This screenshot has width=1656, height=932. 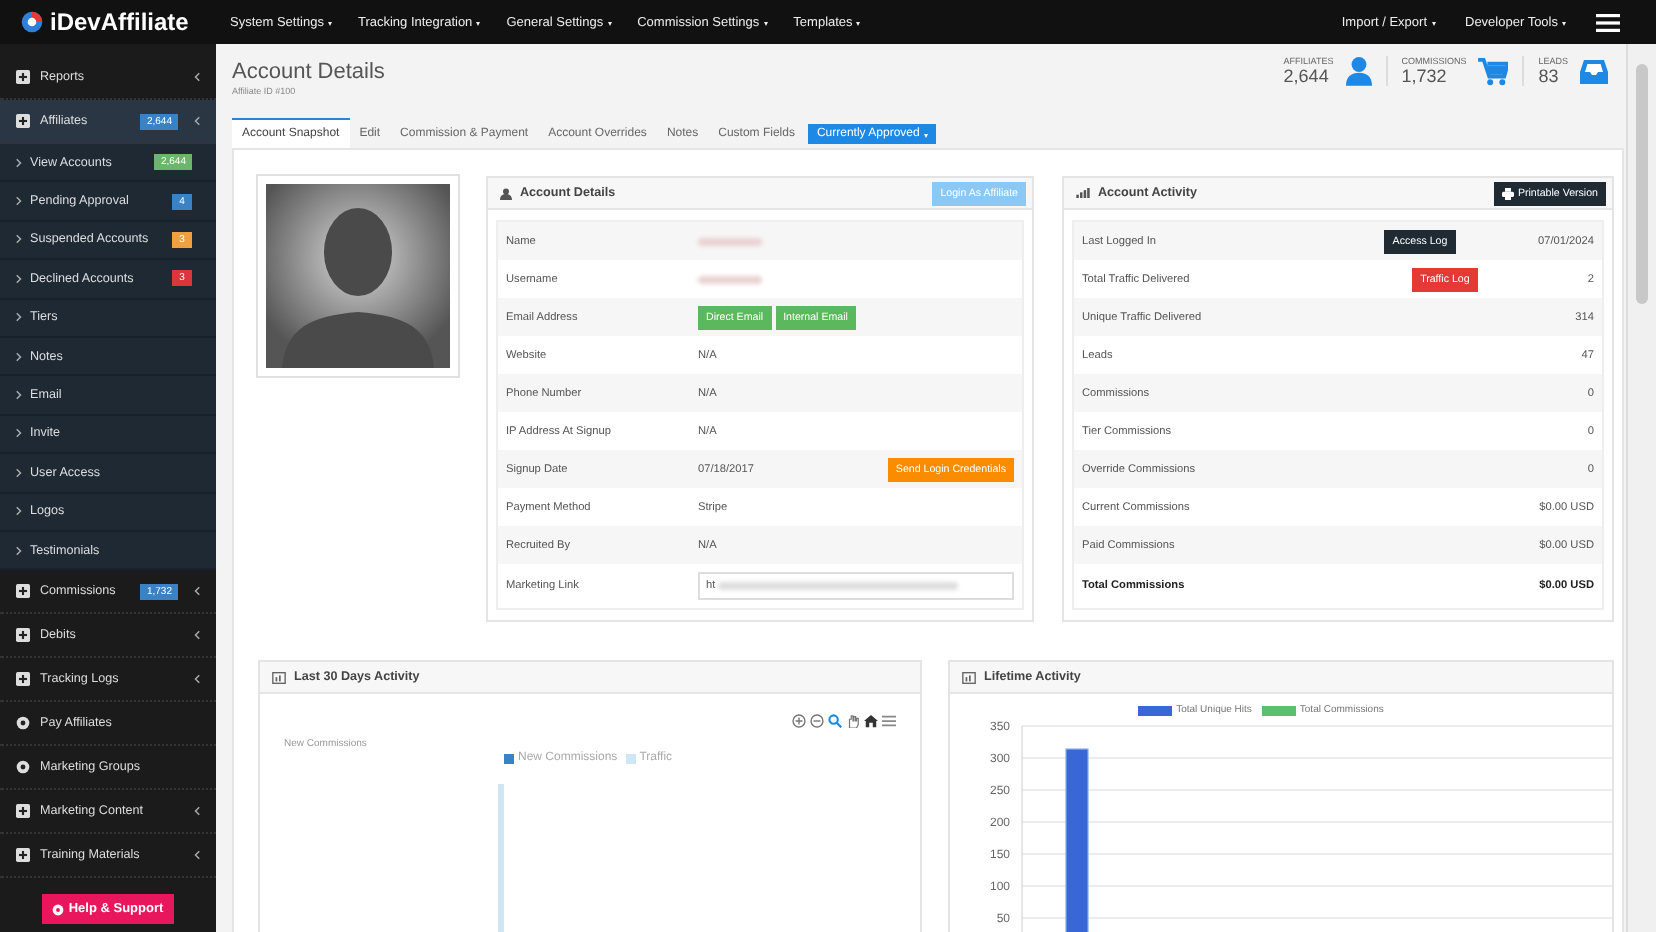 What do you see at coordinates (1507, 193) in the screenshot?
I see `printer-icon` at bounding box center [1507, 193].